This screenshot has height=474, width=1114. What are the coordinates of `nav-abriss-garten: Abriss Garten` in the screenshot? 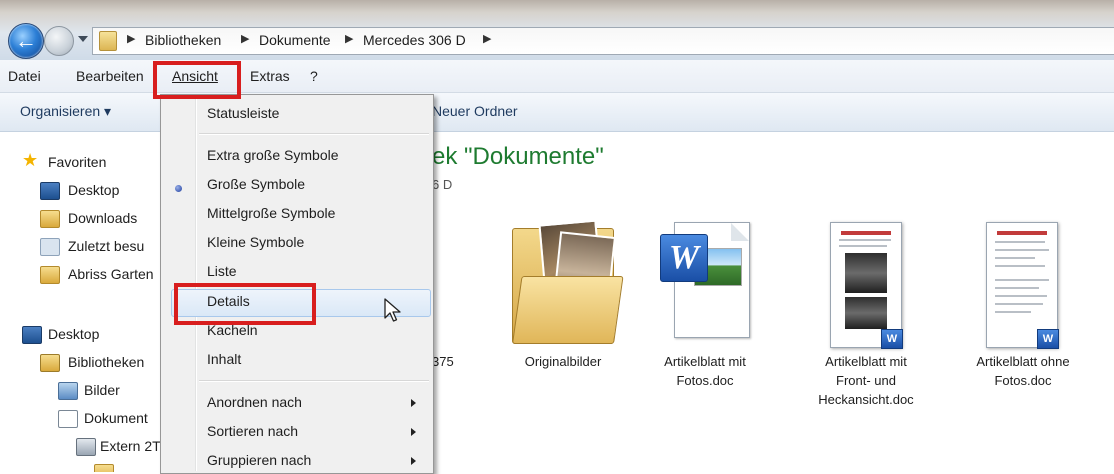 It's located at (111, 274).